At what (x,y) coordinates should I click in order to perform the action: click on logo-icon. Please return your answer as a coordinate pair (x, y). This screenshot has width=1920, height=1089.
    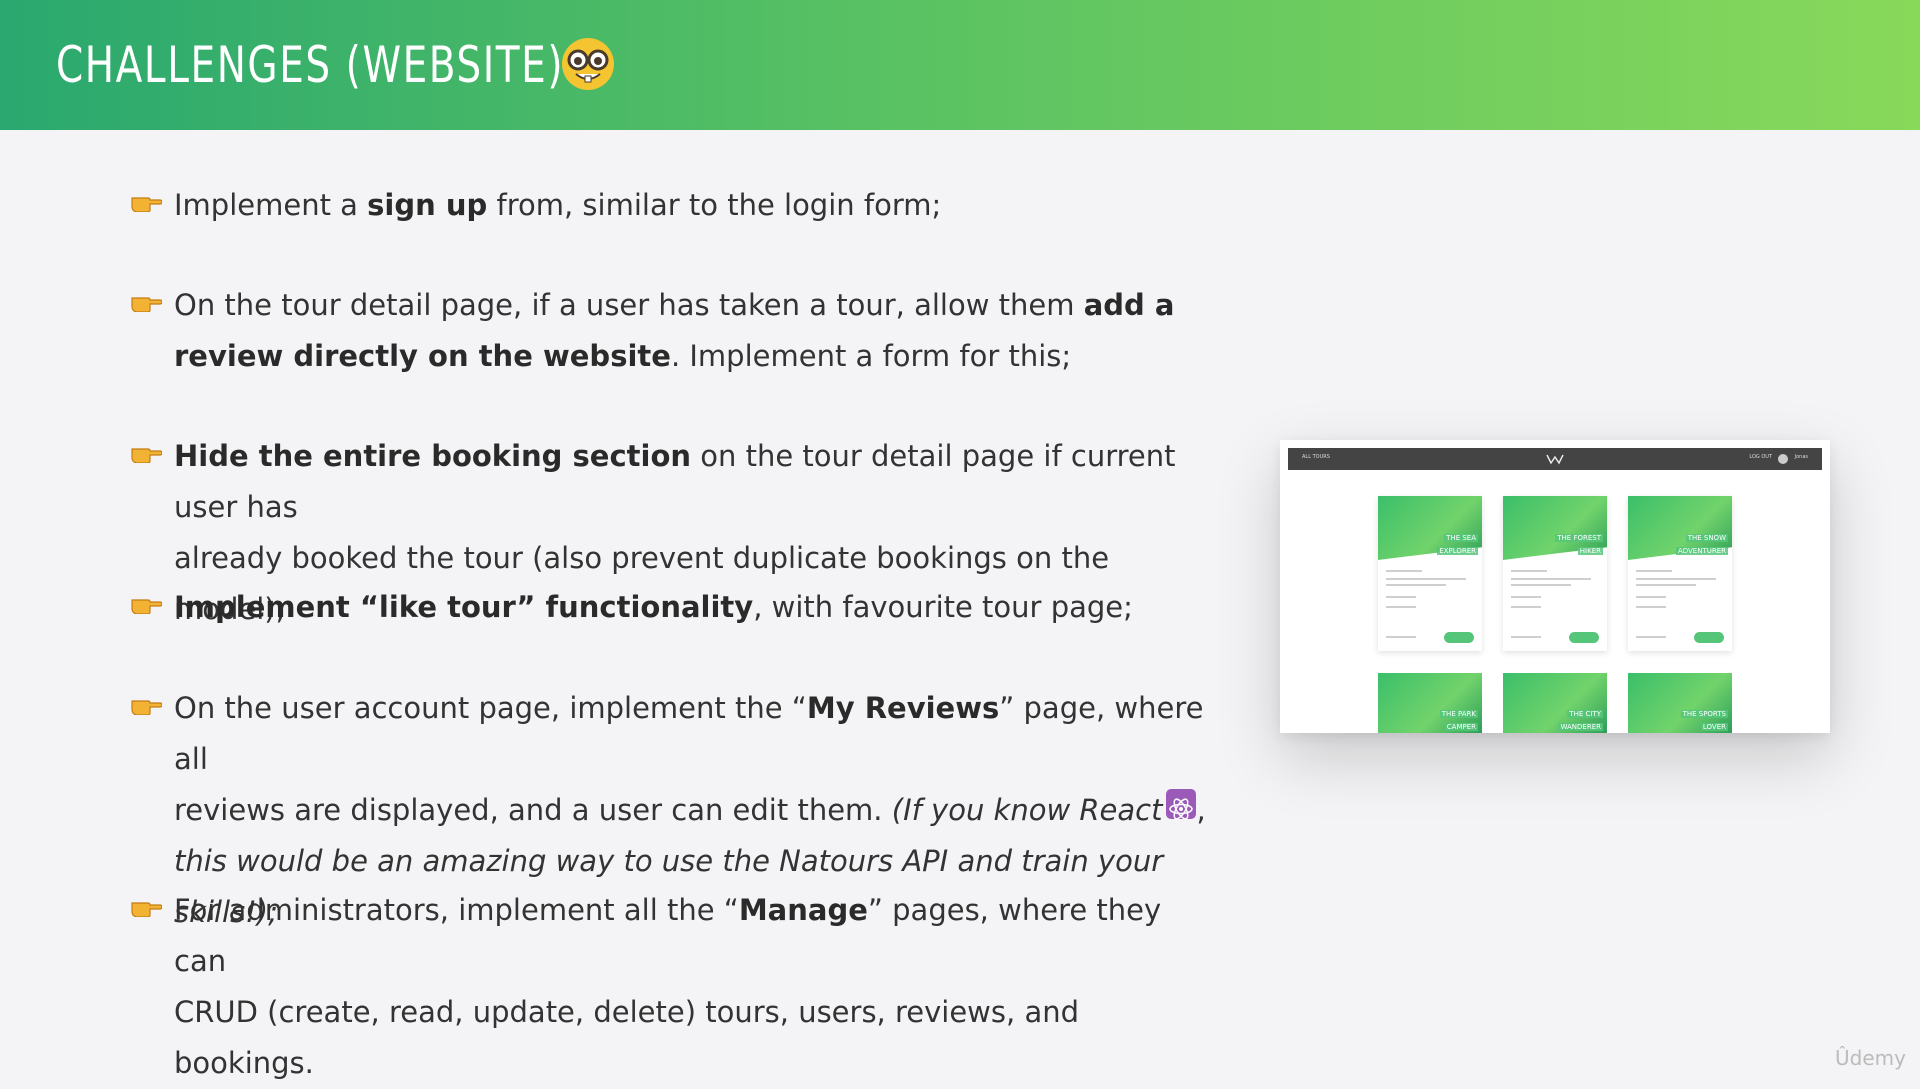
    Looking at the image, I should click on (1555, 459).